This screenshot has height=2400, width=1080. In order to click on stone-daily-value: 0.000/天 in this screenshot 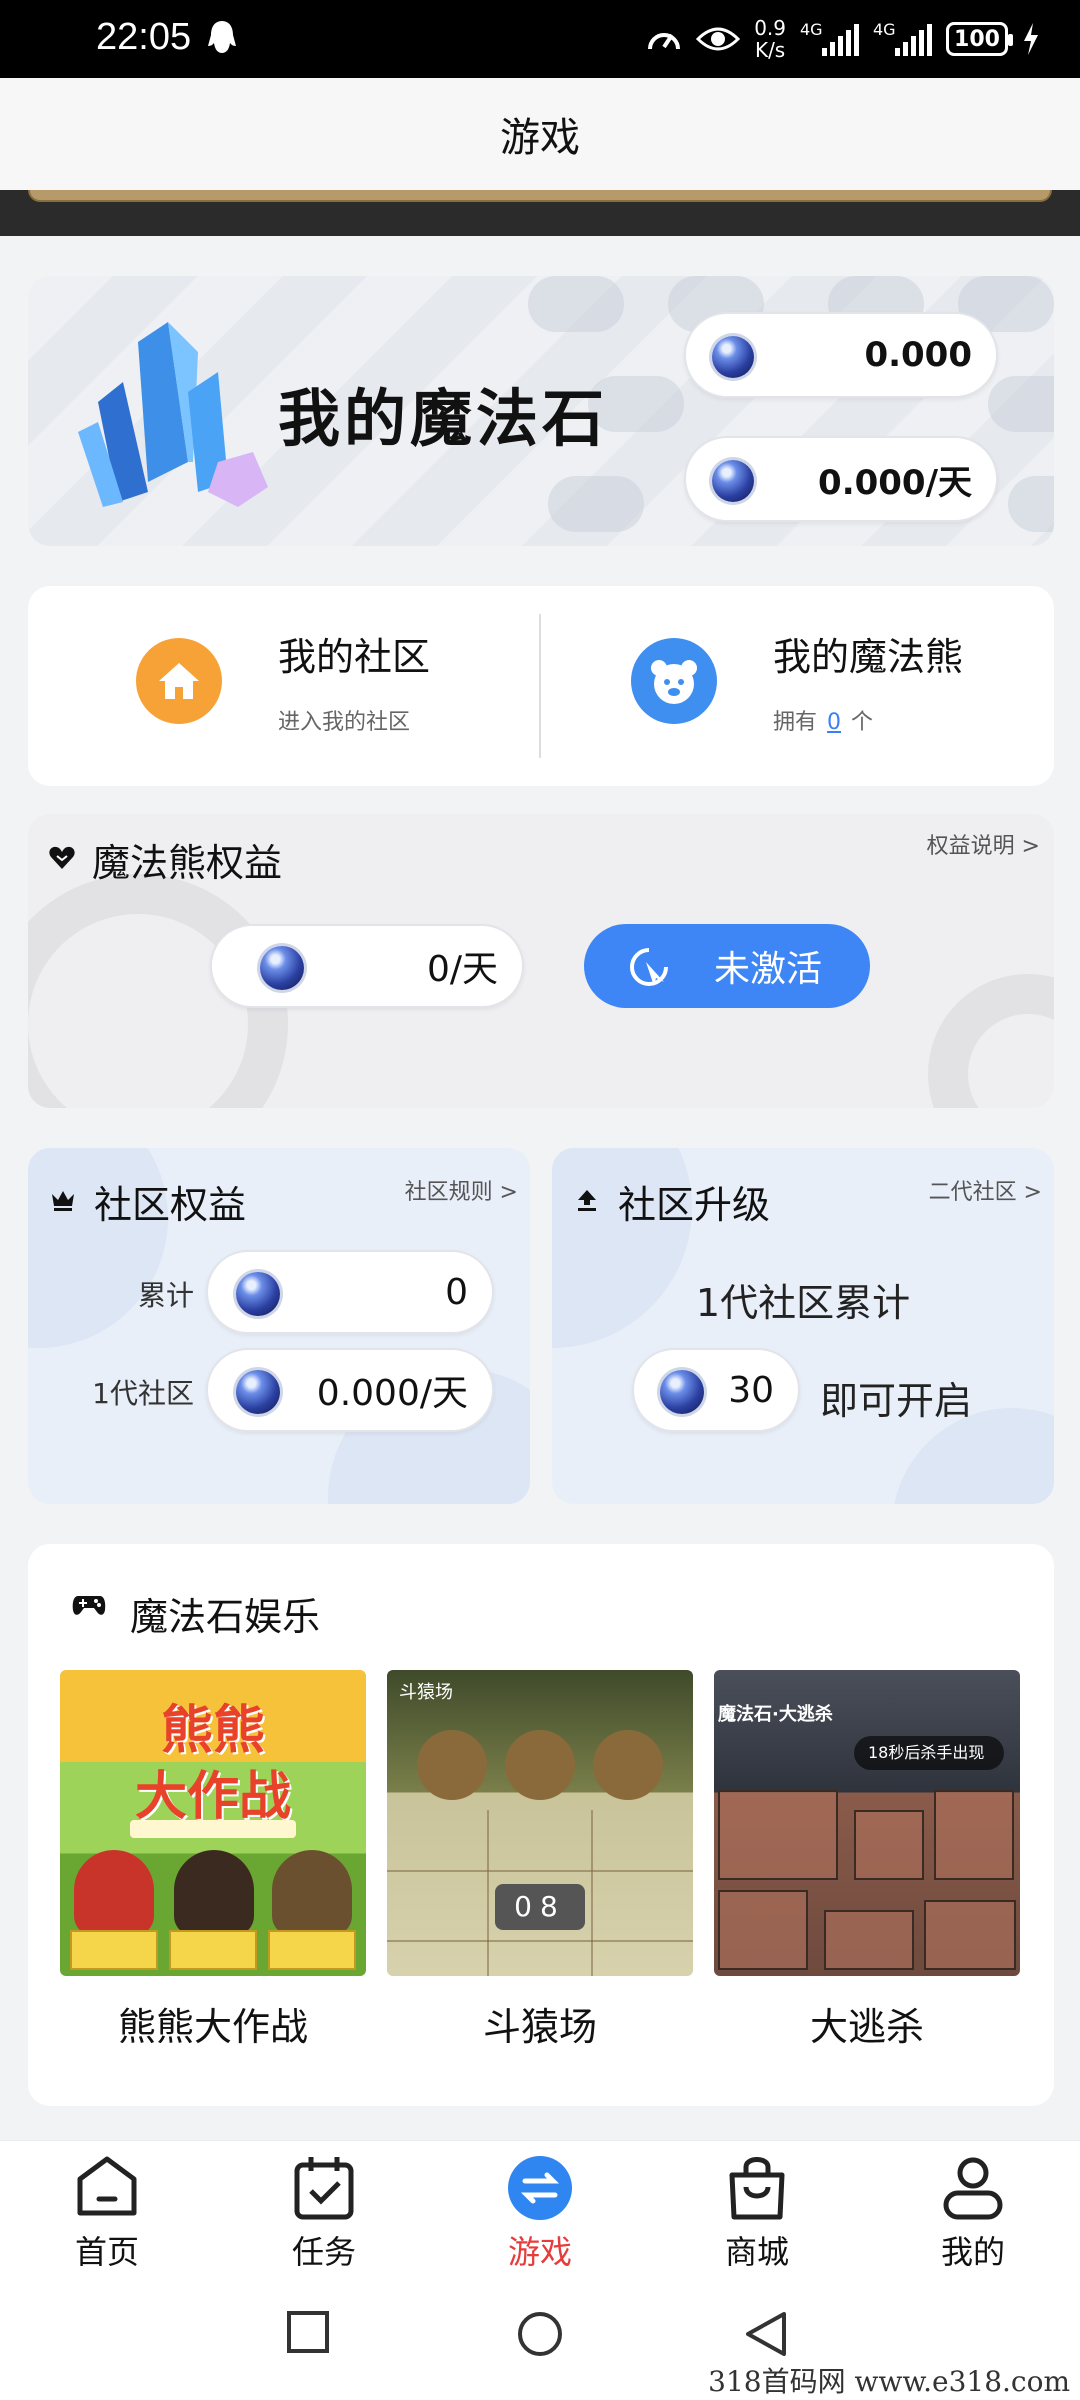, I will do `click(895, 482)`.